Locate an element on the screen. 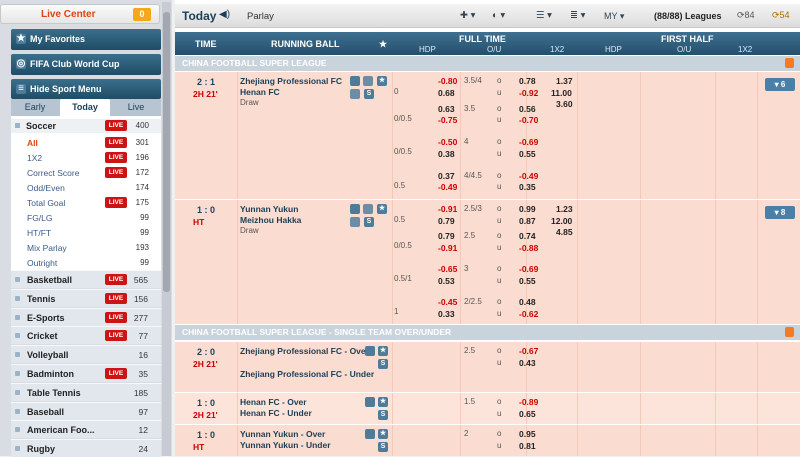  hide-sport-menu-button: ≡ Hide Sport Menu is located at coordinates (86, 89).